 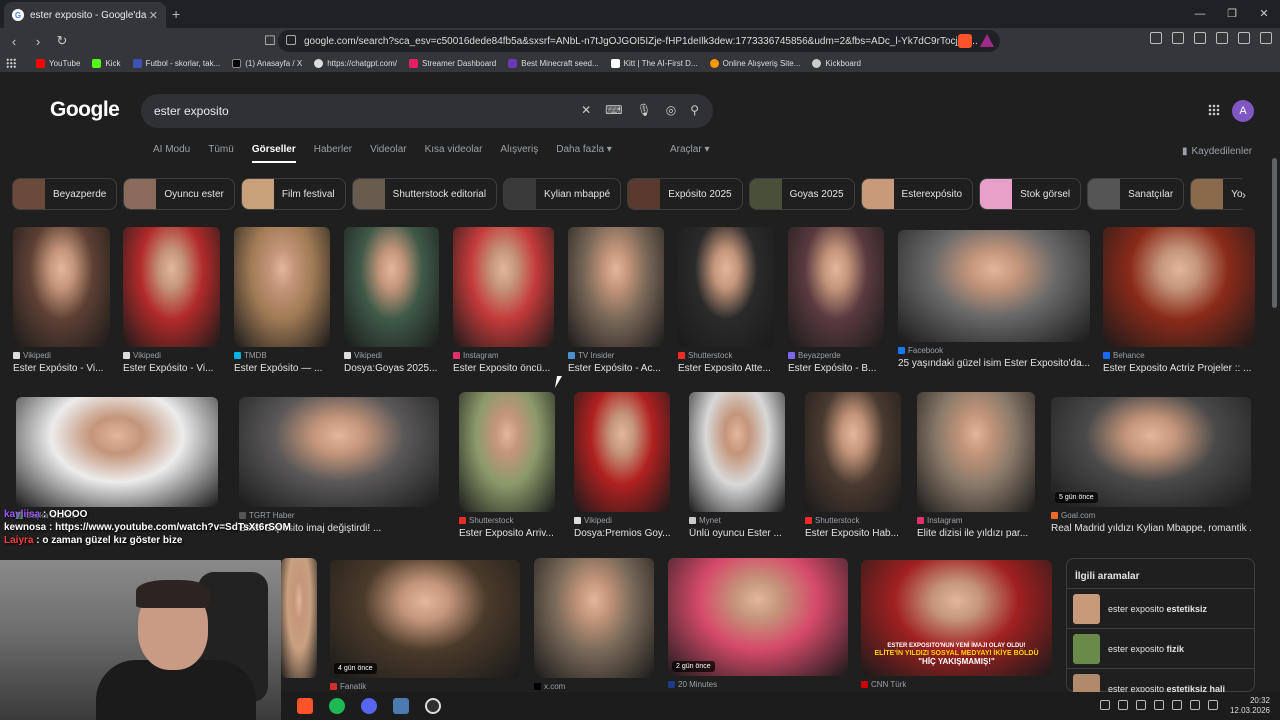 I want to click on sidebar-icon, so click(x=1178, y=38).